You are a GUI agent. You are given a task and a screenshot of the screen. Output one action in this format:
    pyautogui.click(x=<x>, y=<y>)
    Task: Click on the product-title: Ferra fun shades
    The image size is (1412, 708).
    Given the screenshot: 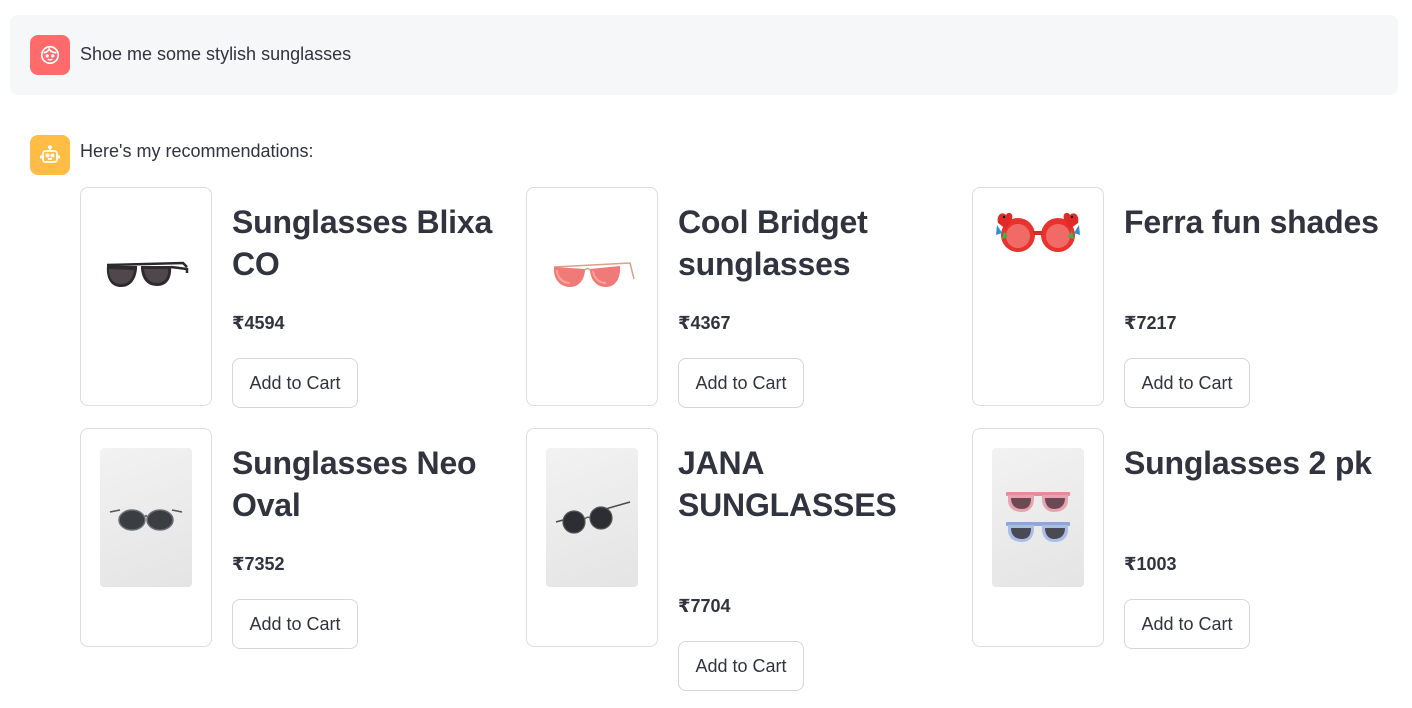 What is the action you would take?
    pyautogui.click(x=1251, y=222)
    